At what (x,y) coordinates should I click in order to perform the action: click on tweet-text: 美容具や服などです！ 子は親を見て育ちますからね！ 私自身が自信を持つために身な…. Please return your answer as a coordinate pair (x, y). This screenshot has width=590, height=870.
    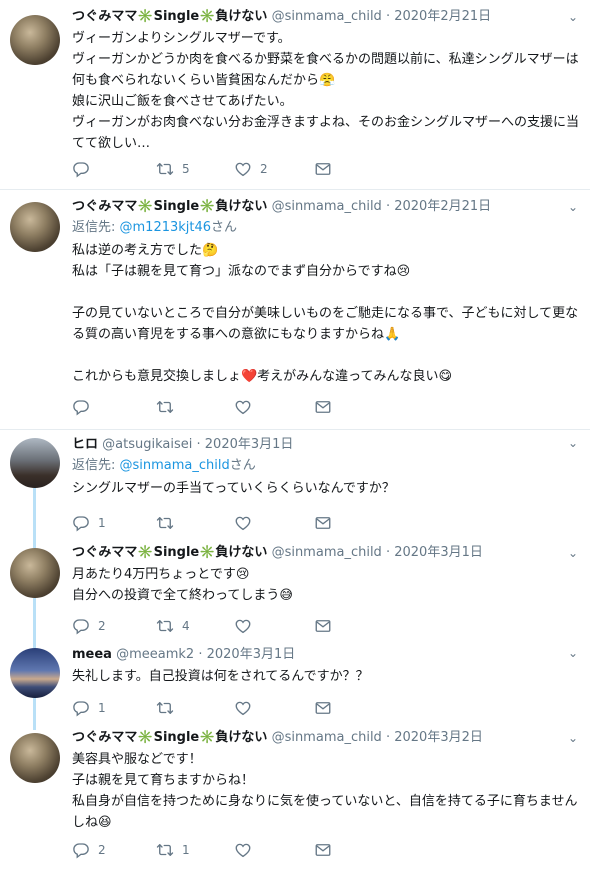
    Looking at the image, I should click on (325, 791).